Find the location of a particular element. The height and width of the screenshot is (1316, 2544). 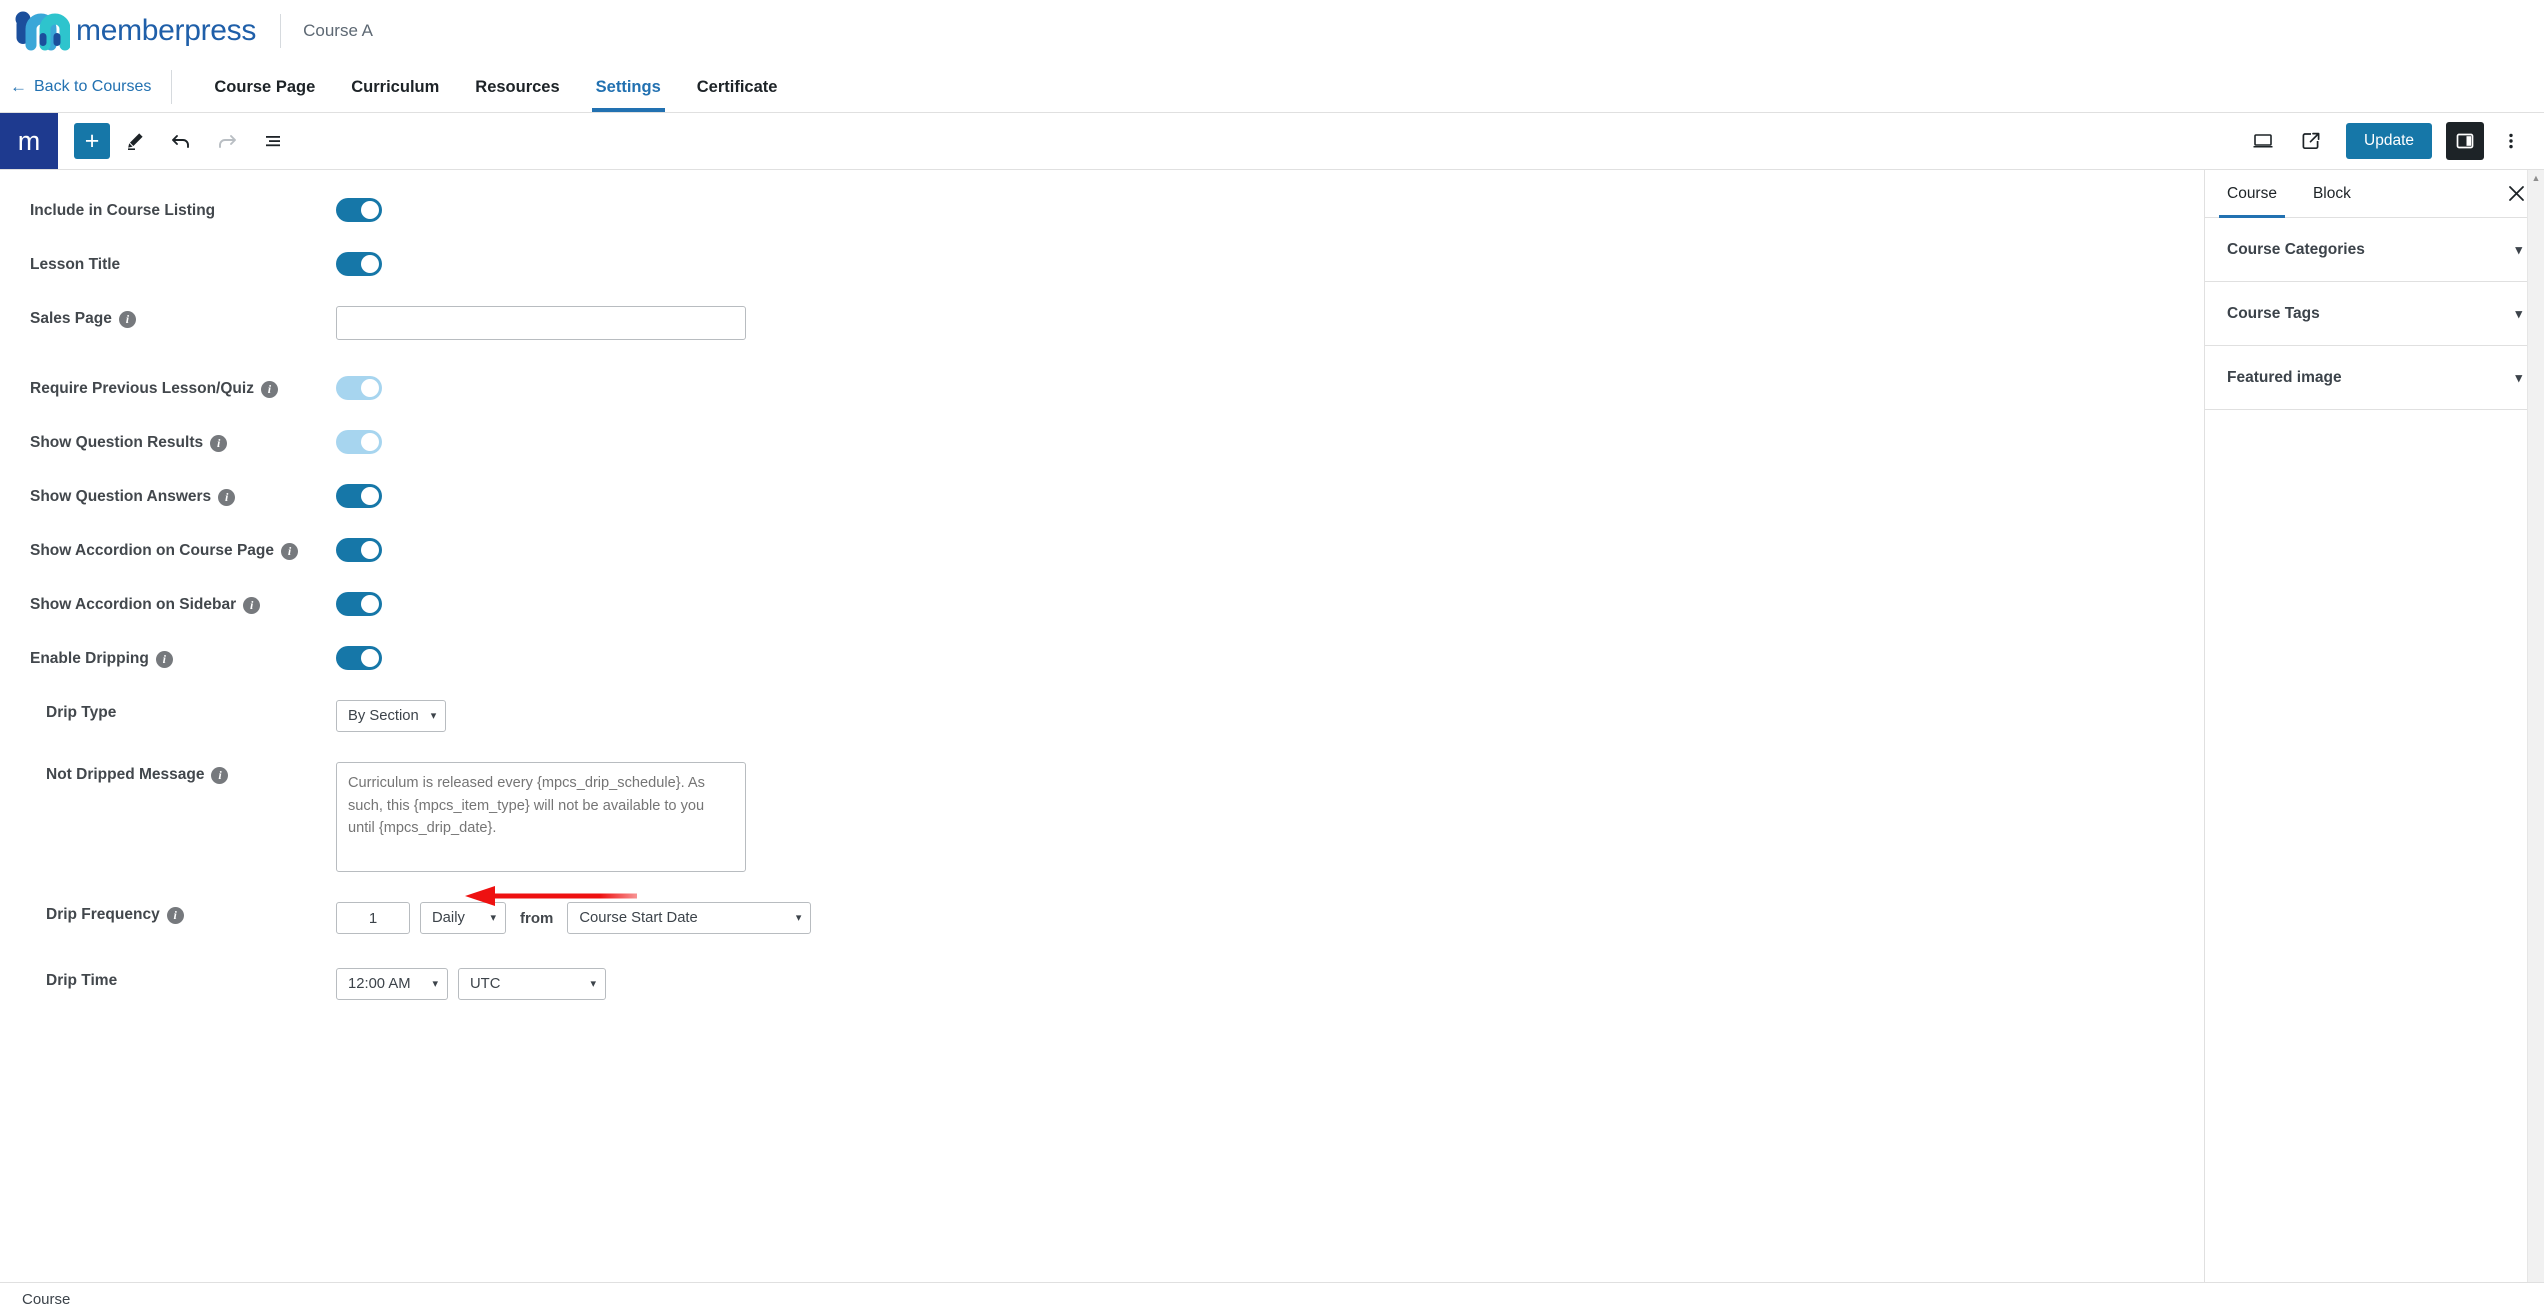

tab-resources: Resources is located at coordinates (517, 87).